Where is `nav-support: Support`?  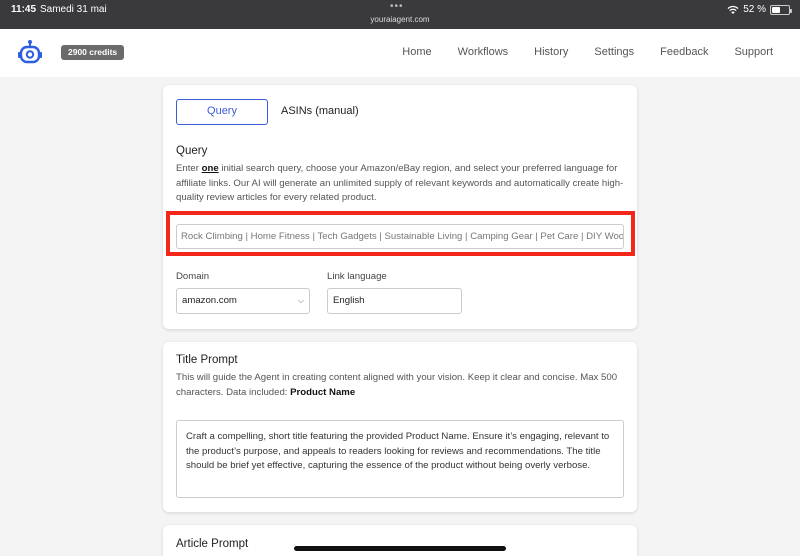
nav-support: Support is located at coordinates (753, 52).